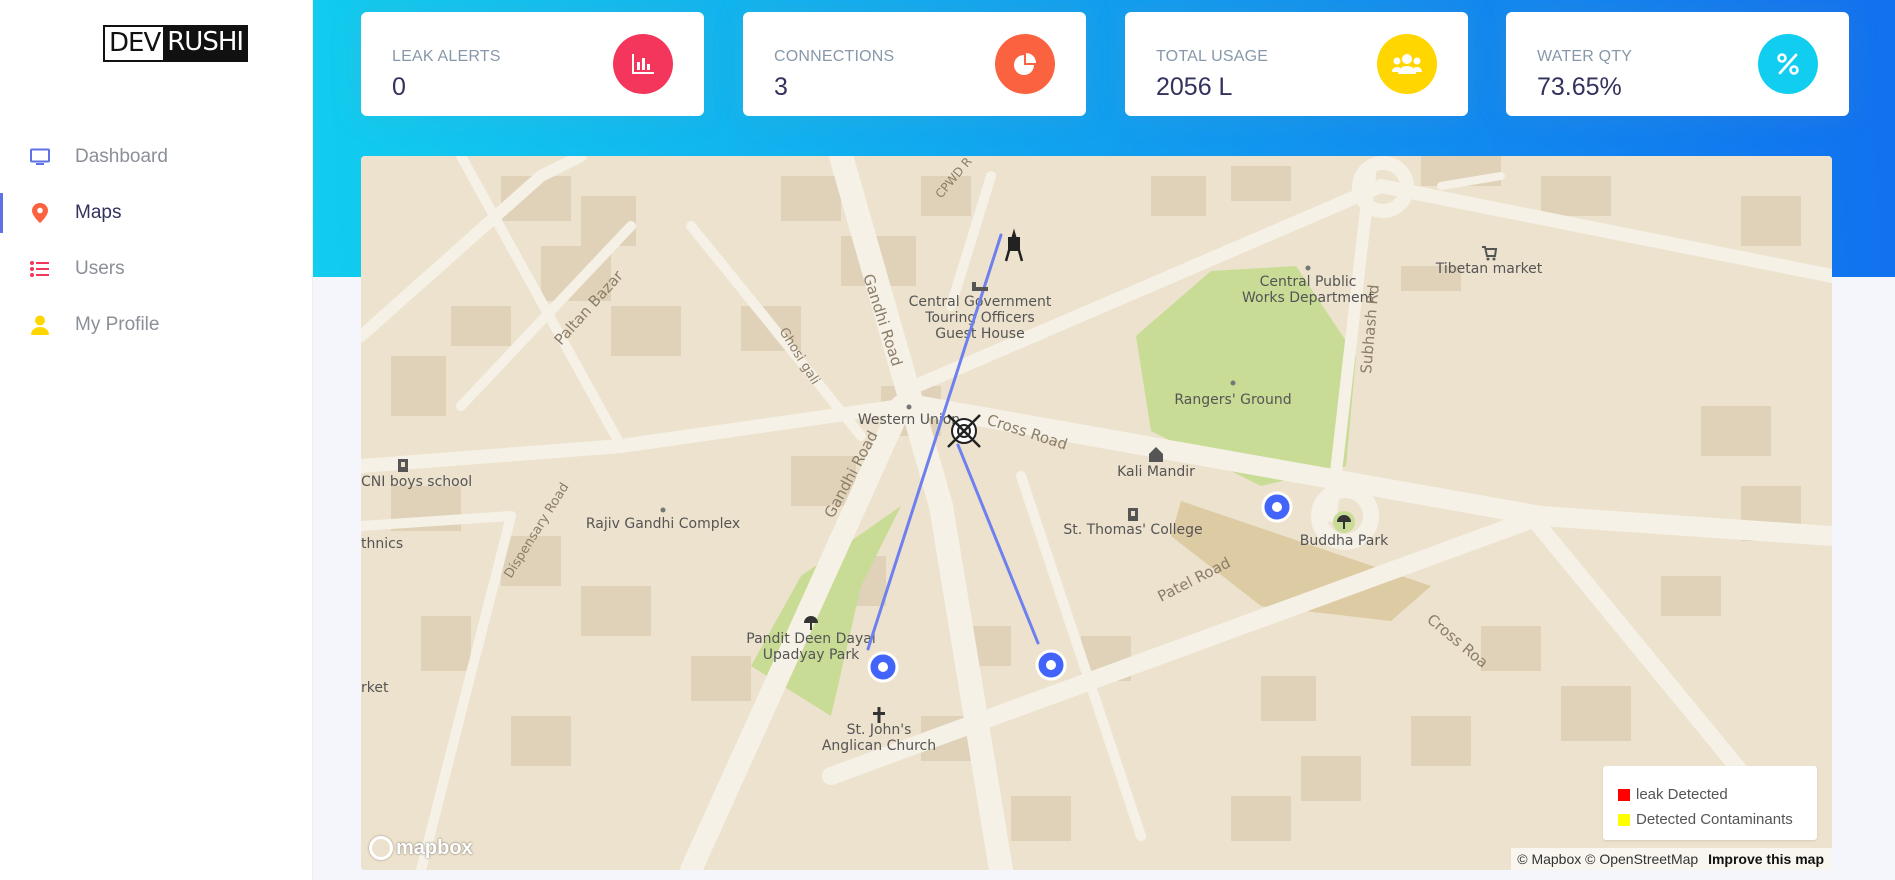  I want to click on map-label-rangers-ground: Rangers' Ground, so click(1232, 400).